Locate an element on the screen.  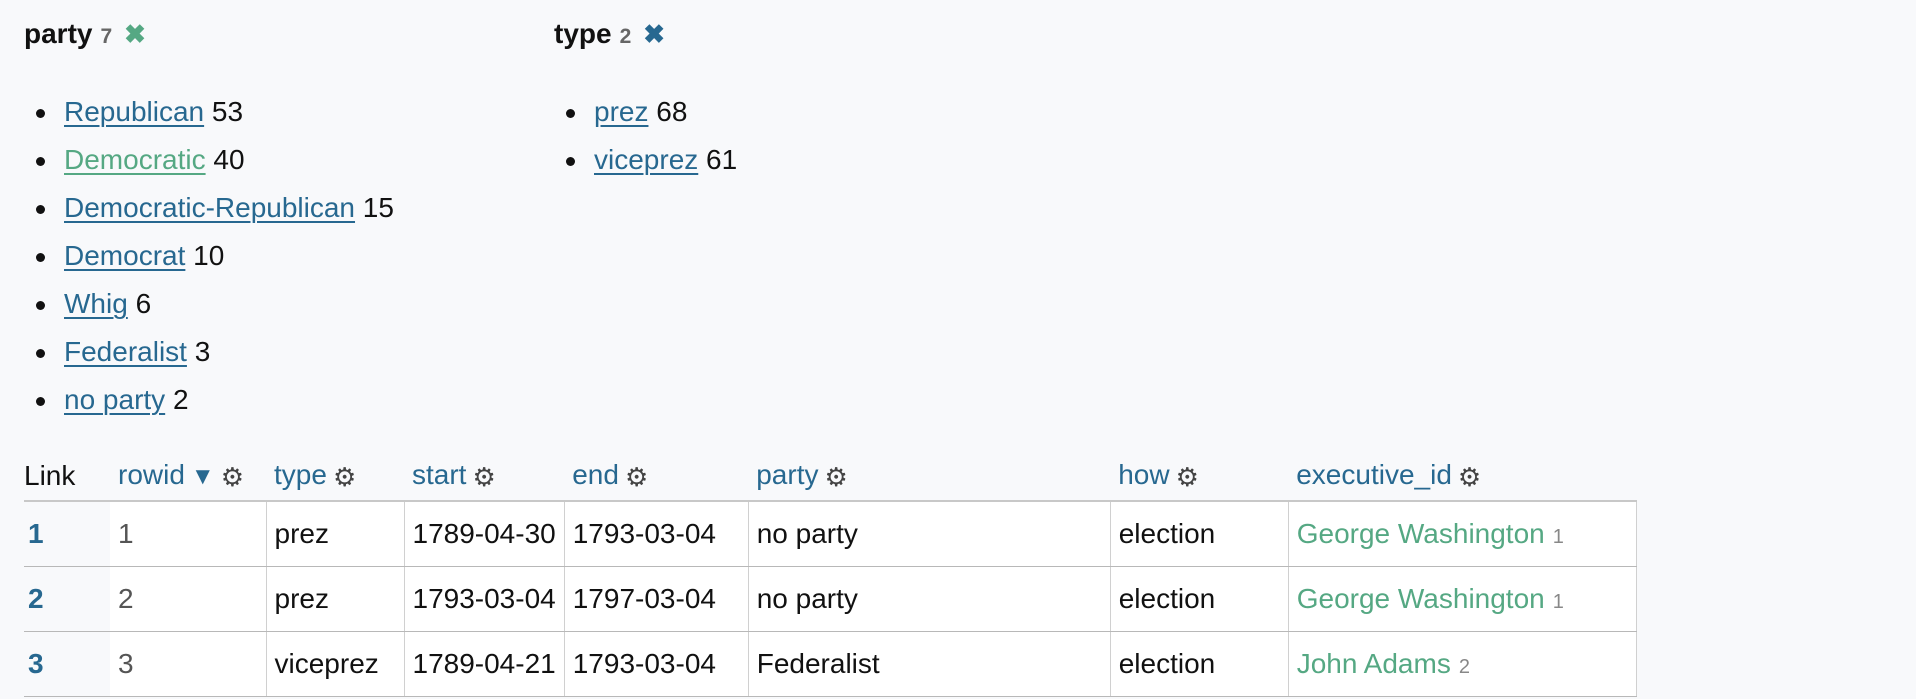
facet-party-title: party is located at coordinates (58, 33).